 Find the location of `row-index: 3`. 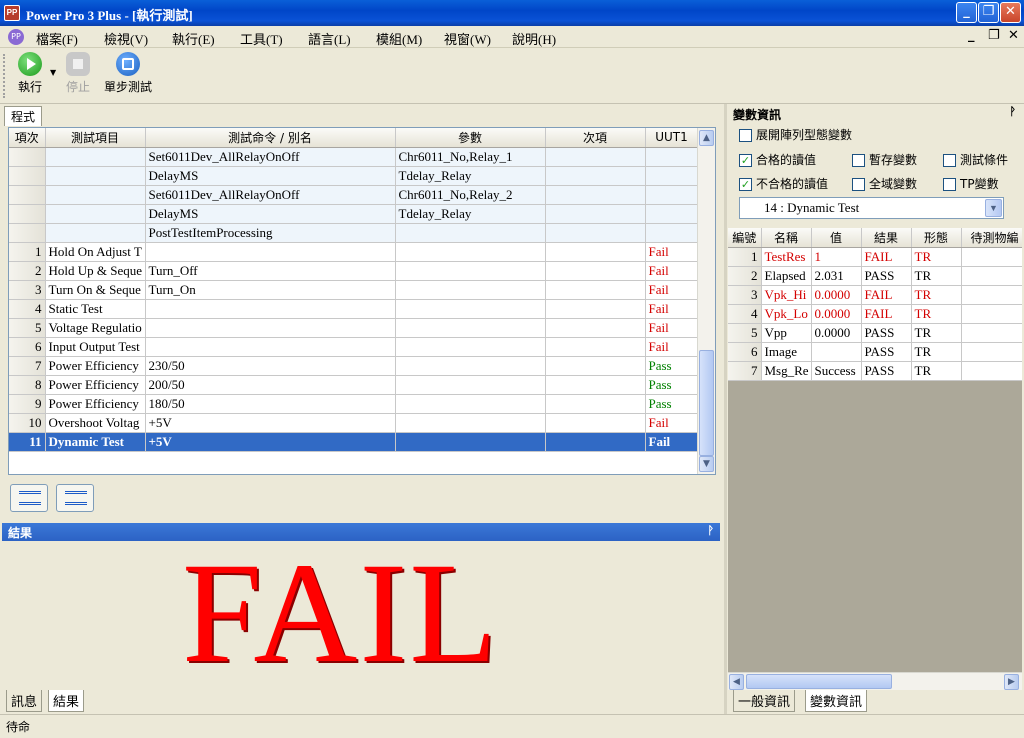

row-index: 3 is located at coordinates (27, 290).